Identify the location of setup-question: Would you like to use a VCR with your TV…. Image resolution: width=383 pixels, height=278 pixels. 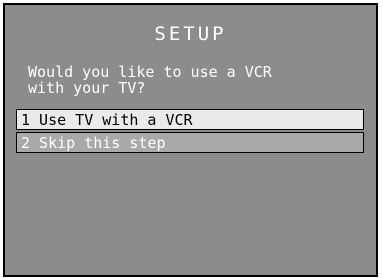
(150, 80).